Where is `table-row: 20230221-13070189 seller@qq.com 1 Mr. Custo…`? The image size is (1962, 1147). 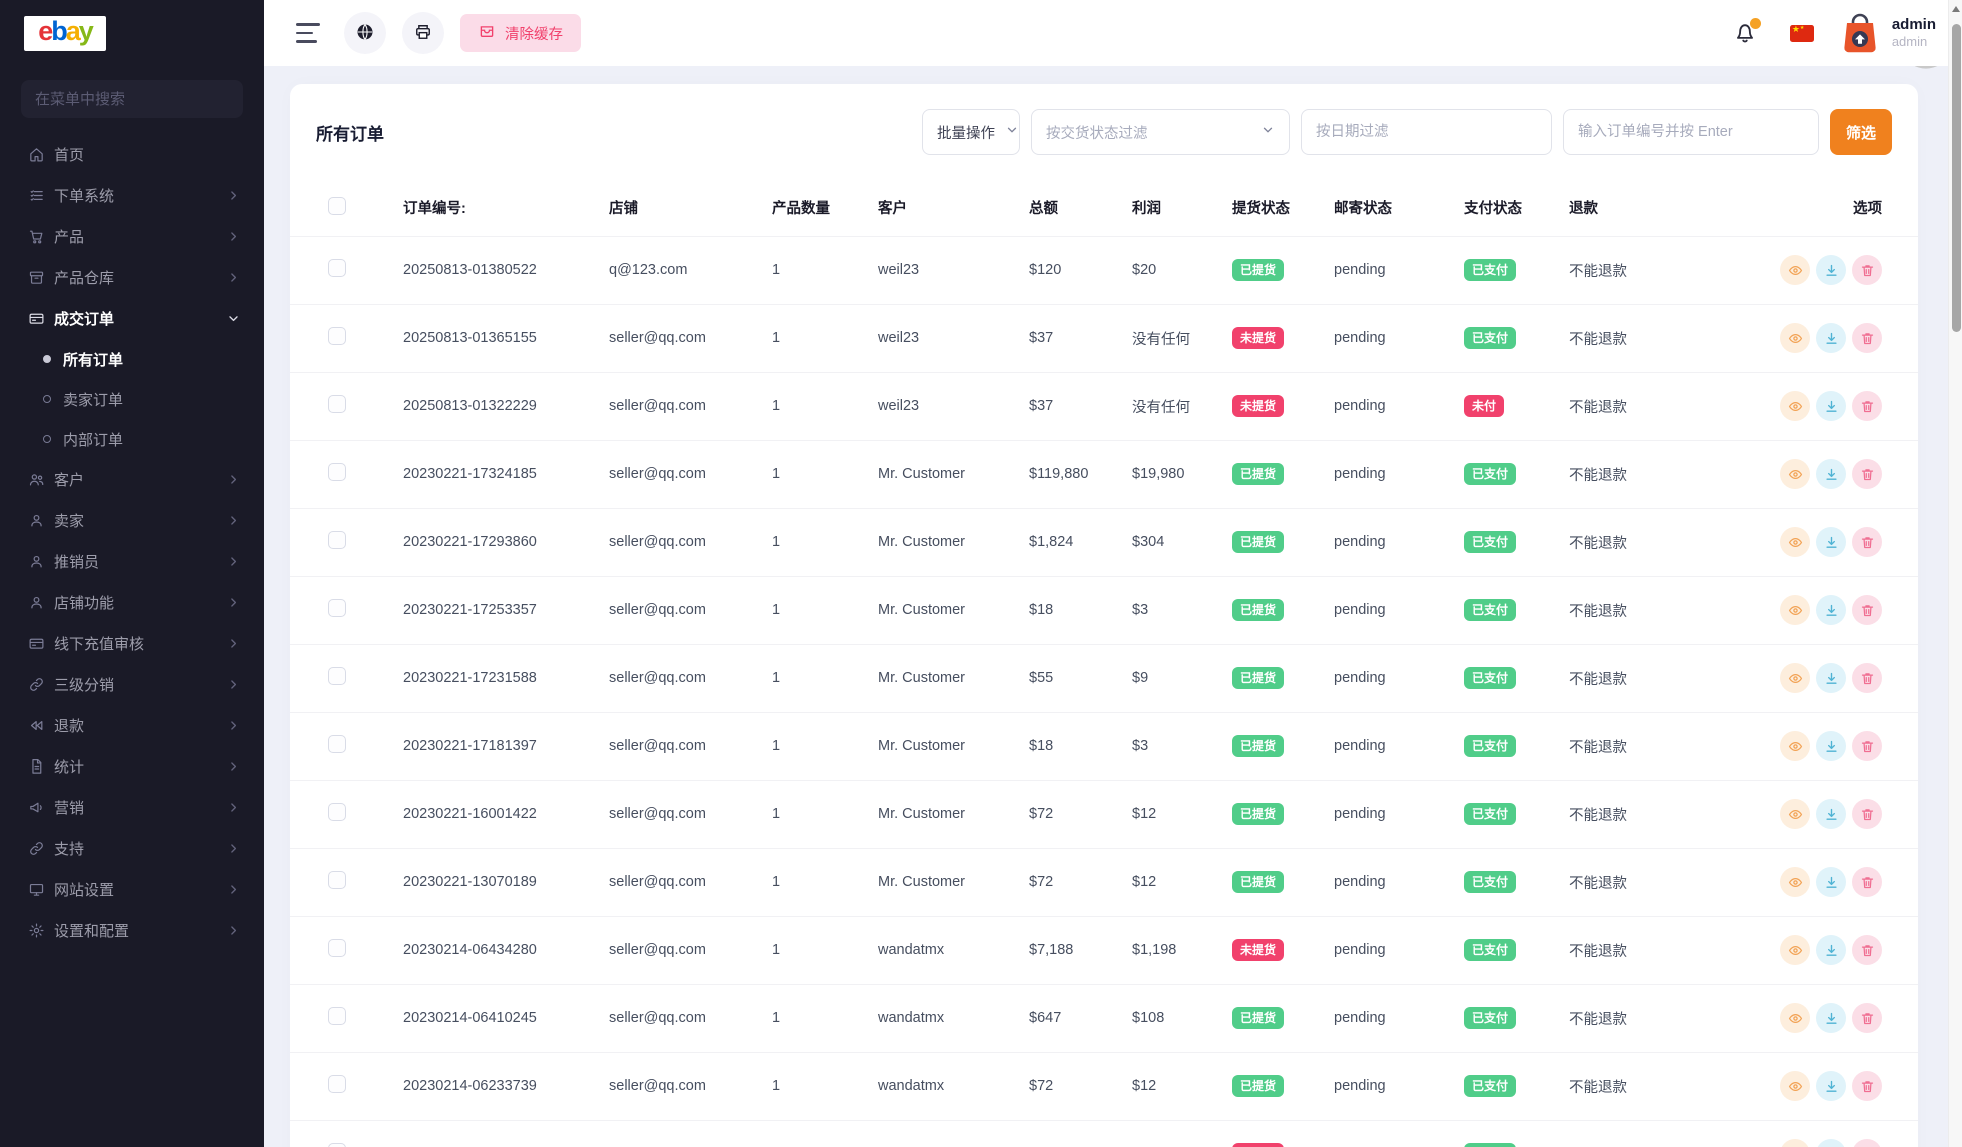
table-row: 20230221-13070189 seller@qq.com 1 Mr. Custo… is located at coordinates (1104, 882).